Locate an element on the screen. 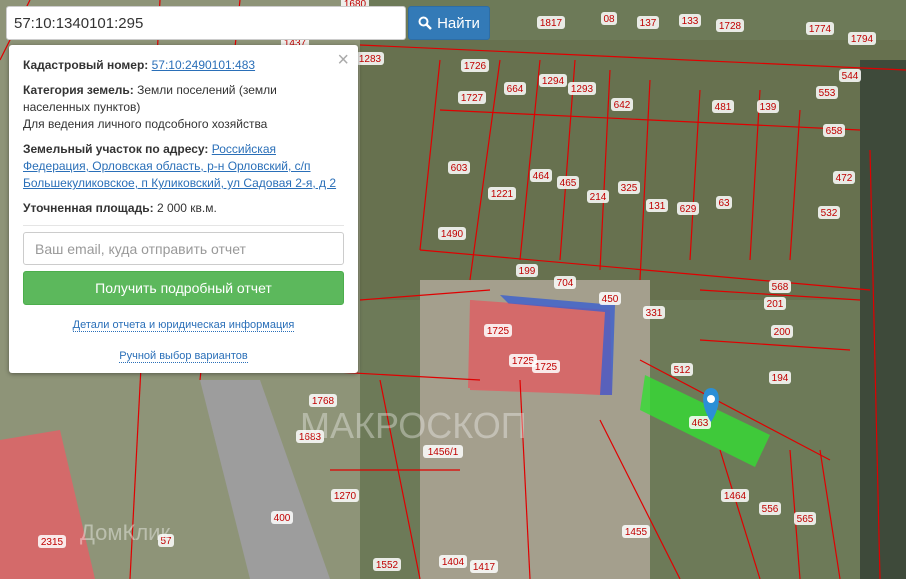  parcel-number-label: 1417 is located at coordinates (484, 567).